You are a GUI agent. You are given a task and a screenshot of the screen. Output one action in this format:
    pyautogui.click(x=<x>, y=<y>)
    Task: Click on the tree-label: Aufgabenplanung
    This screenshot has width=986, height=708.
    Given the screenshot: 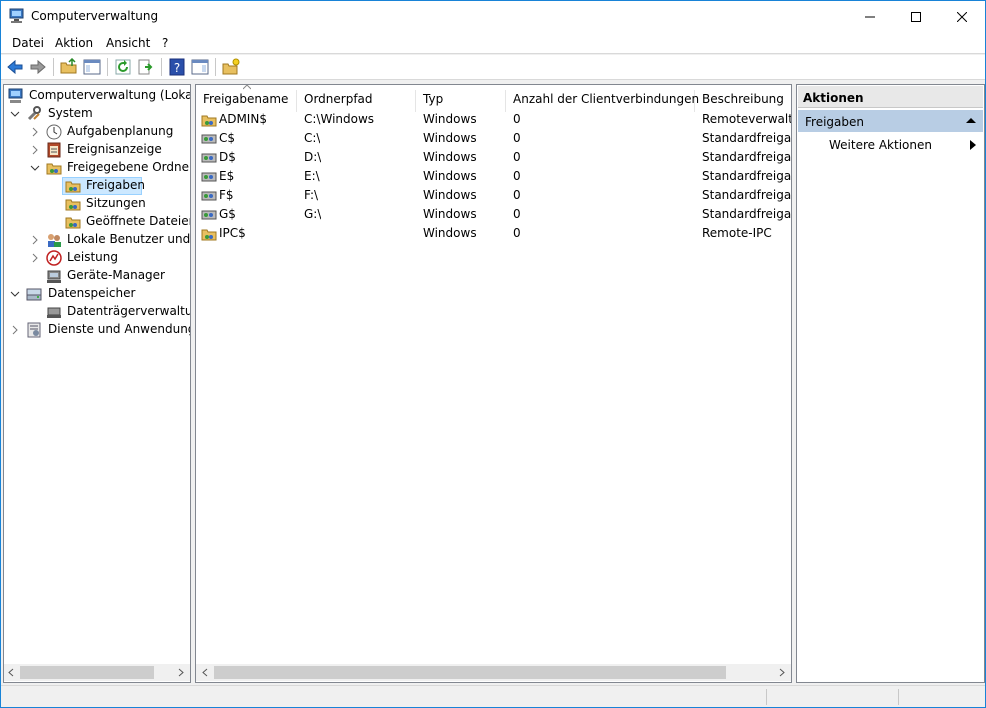 What is the action you would take?
    pyautogui.click(x=120, y=131)
    